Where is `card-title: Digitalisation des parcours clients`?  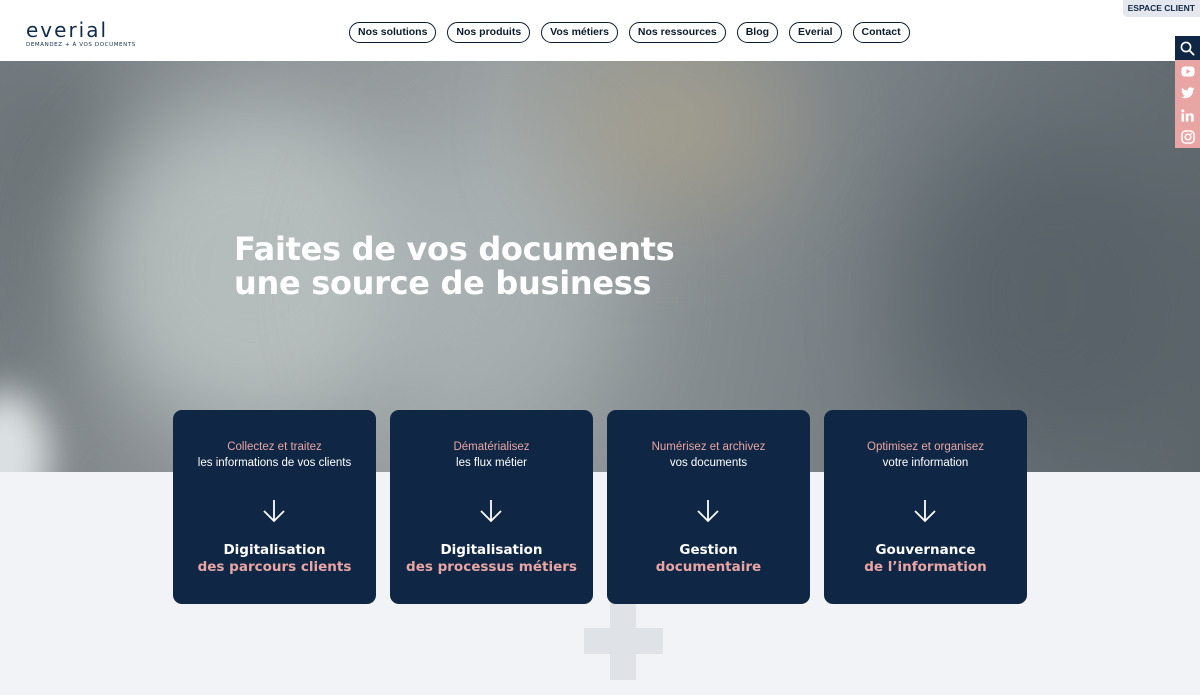
card-title: Digitalisation des parcours clients is located at coordinates (274, 559).